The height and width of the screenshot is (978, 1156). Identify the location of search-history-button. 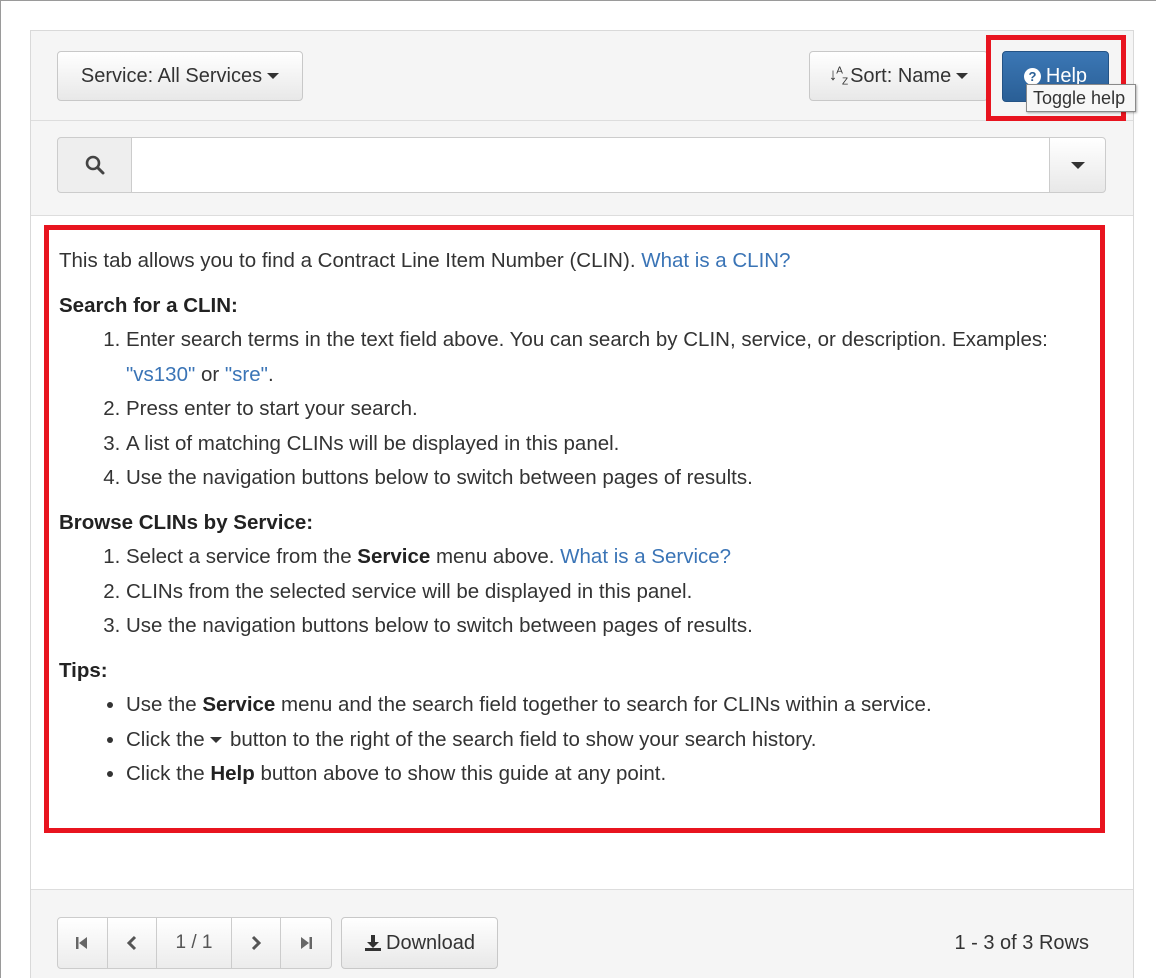
(1077, 165).